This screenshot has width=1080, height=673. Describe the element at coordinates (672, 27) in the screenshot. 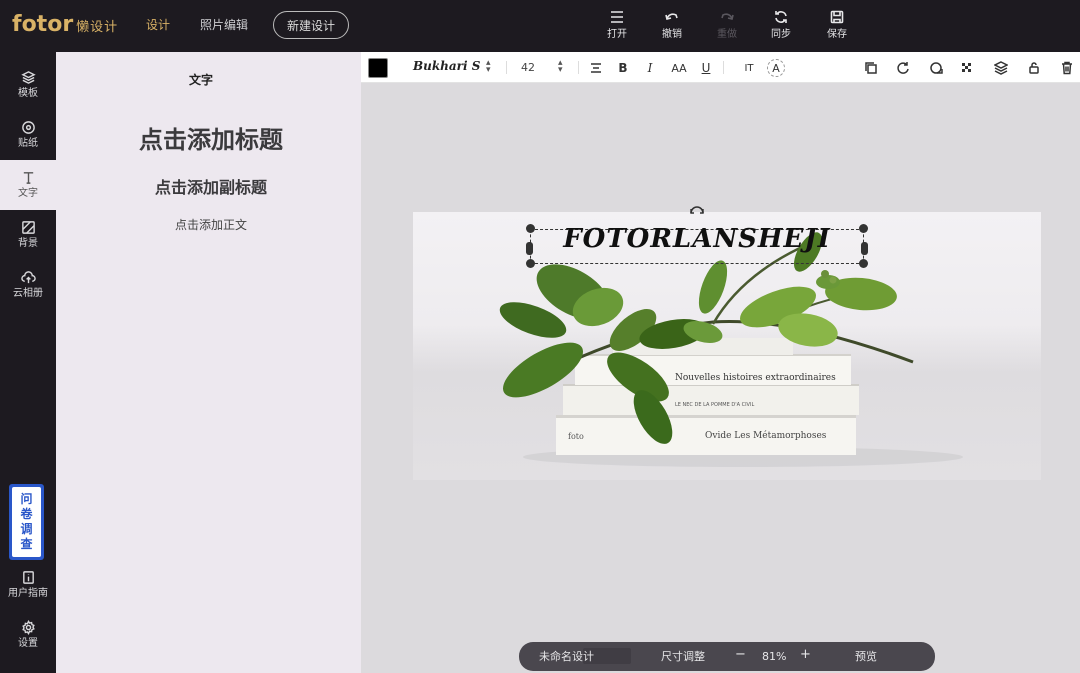

I see `undo-button: 撤销` at that location.